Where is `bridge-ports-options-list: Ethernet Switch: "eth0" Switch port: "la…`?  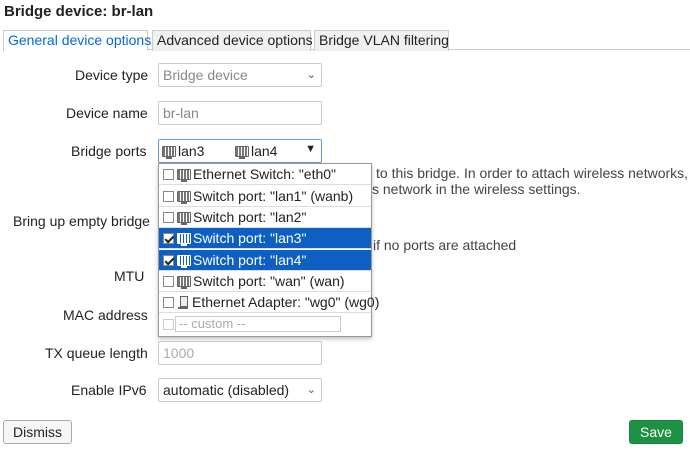 bridge-ports-options-list: Ethernet Switch: "eth0" Switch port: "la… is located at coordinates (268, 250).